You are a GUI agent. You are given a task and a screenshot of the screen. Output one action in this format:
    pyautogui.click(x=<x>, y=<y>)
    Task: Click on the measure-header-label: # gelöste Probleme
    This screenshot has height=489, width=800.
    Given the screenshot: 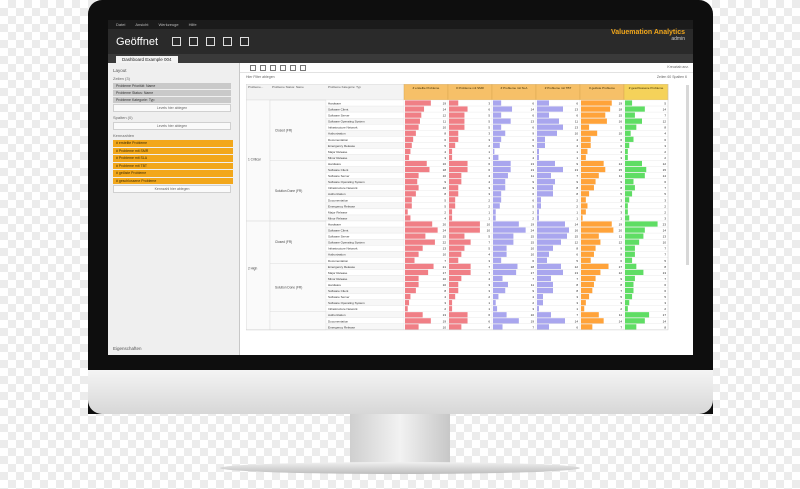 What is the action you would take?
    pyautogui.click(x=602, y=88)
    